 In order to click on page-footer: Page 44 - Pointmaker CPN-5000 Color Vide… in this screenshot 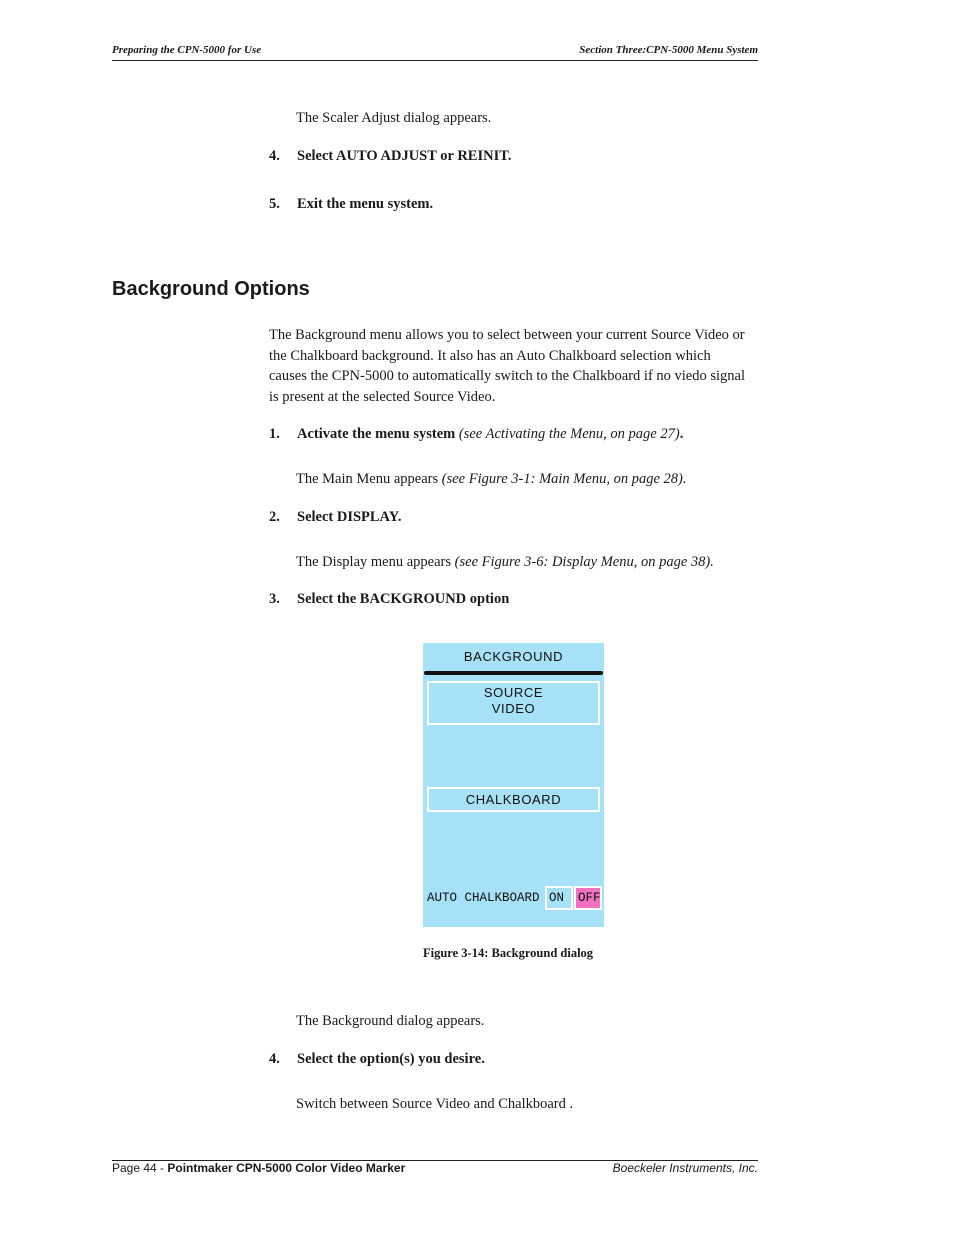, I will do `click(435, 1167)`.